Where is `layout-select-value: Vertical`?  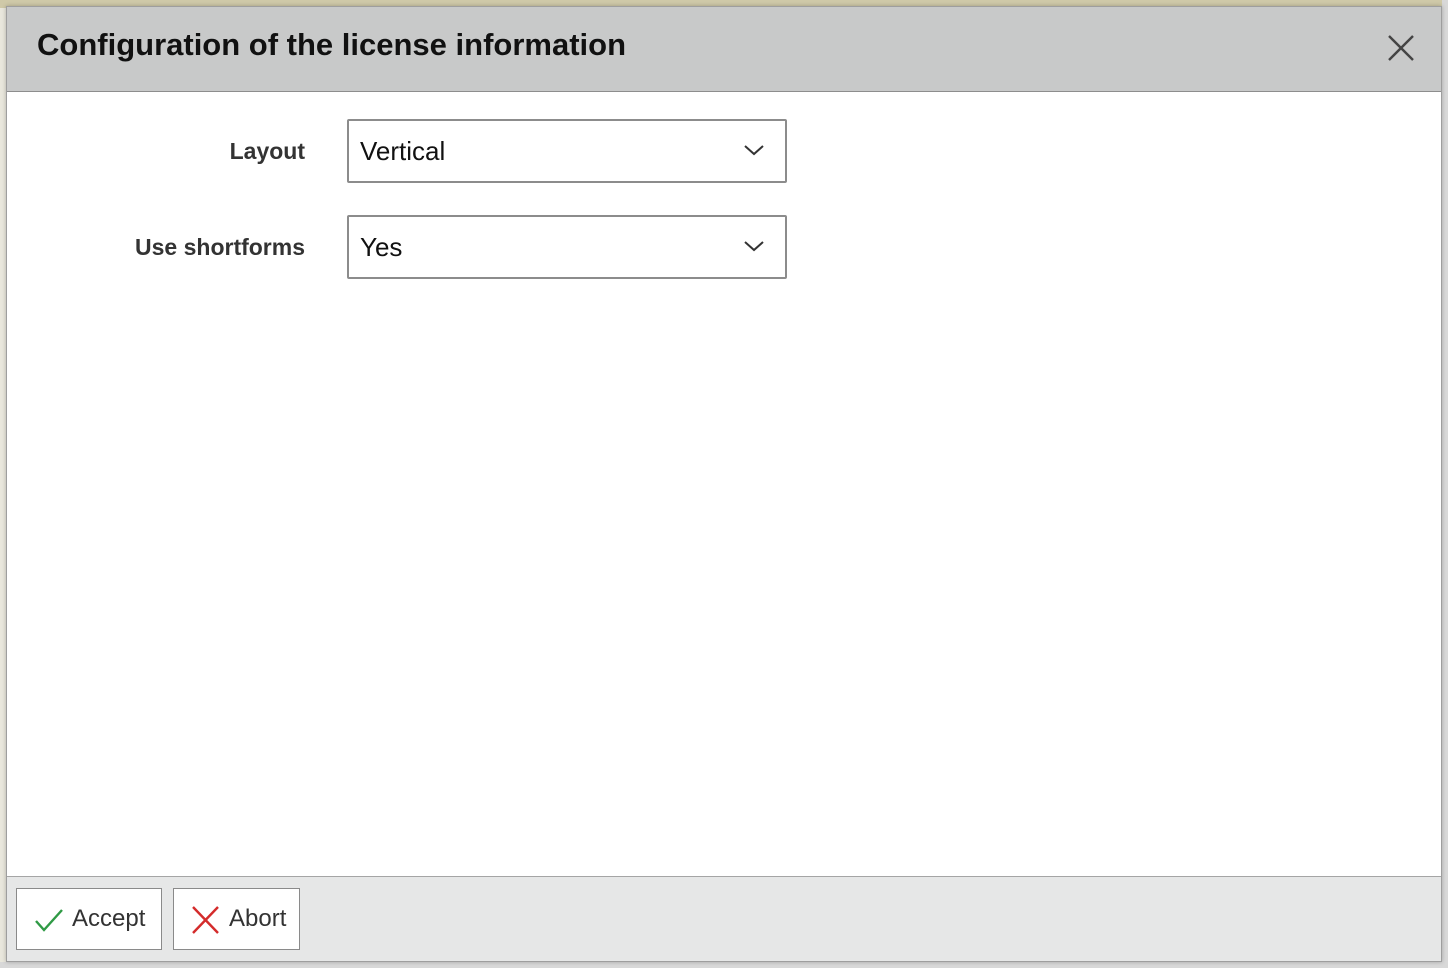 layout-select-value: Vertical is located at coordinates (403, 151).